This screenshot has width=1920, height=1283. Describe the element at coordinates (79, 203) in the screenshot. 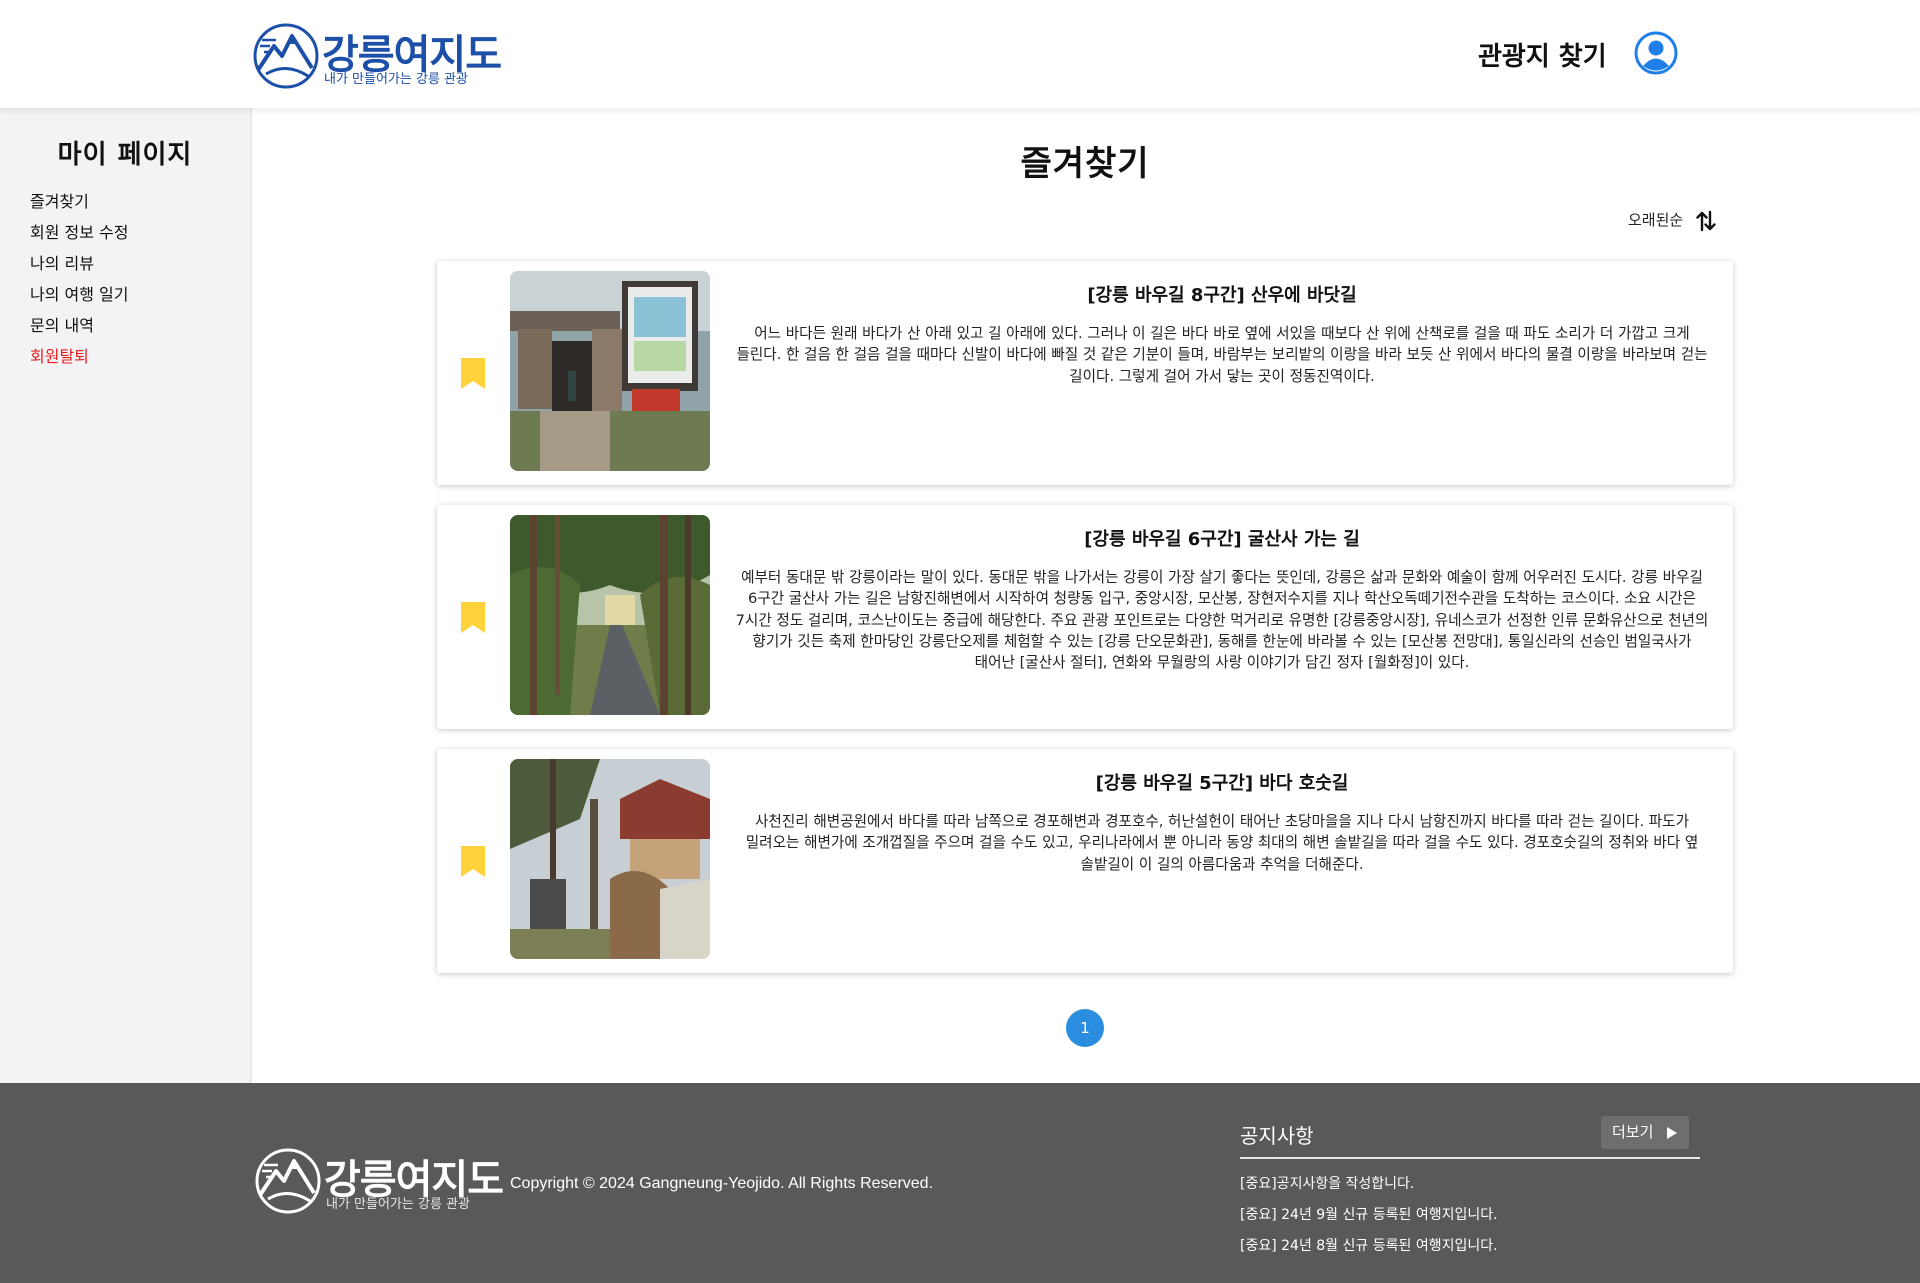

I see `sidebar-item-favorites: 즐겨찾기` at that location.